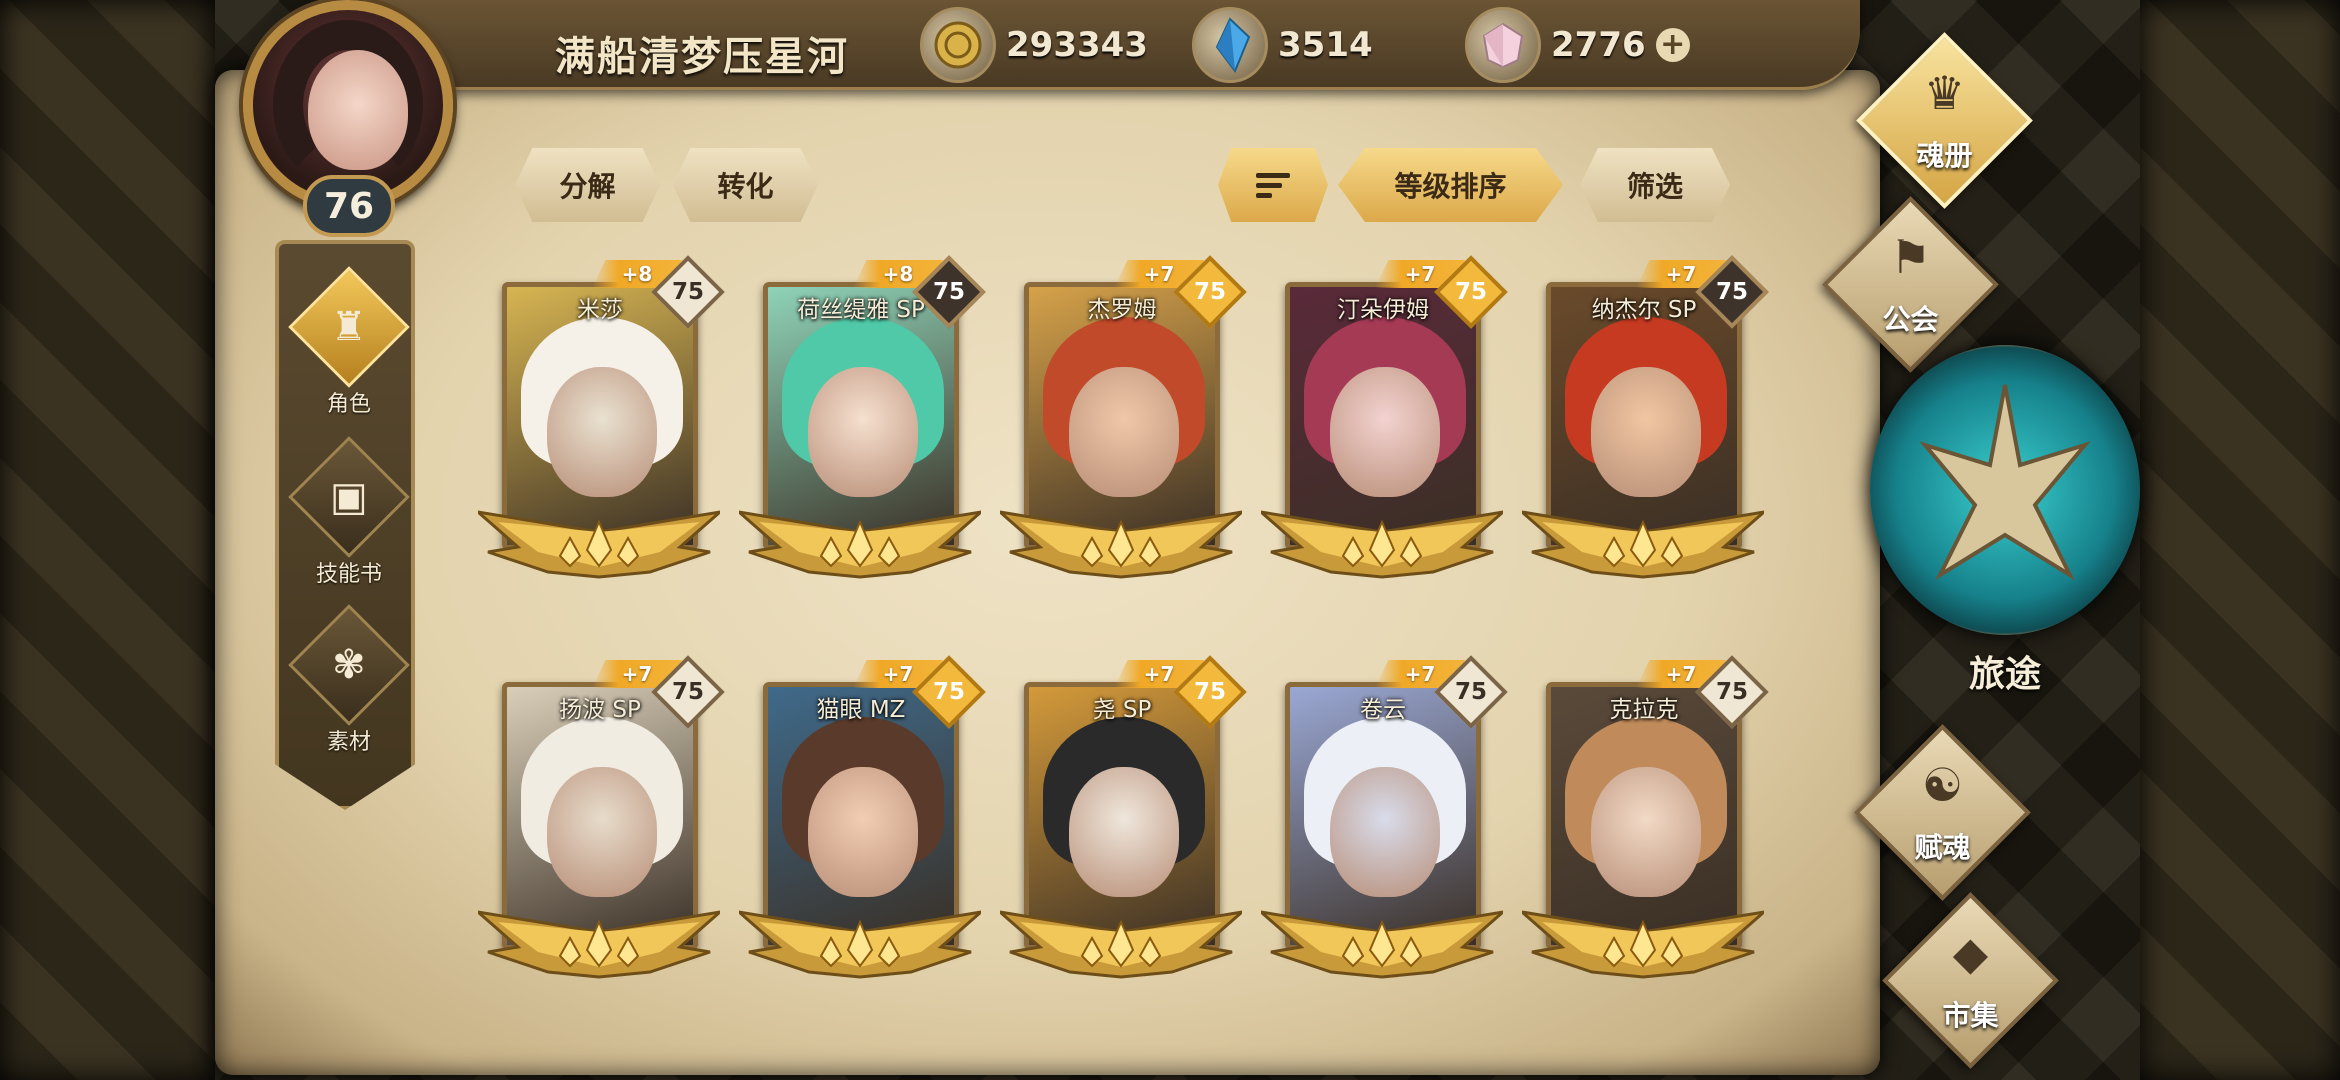  I want to click on menu-soul-infuse: ☯ 赋魂, so click(1940, 812).